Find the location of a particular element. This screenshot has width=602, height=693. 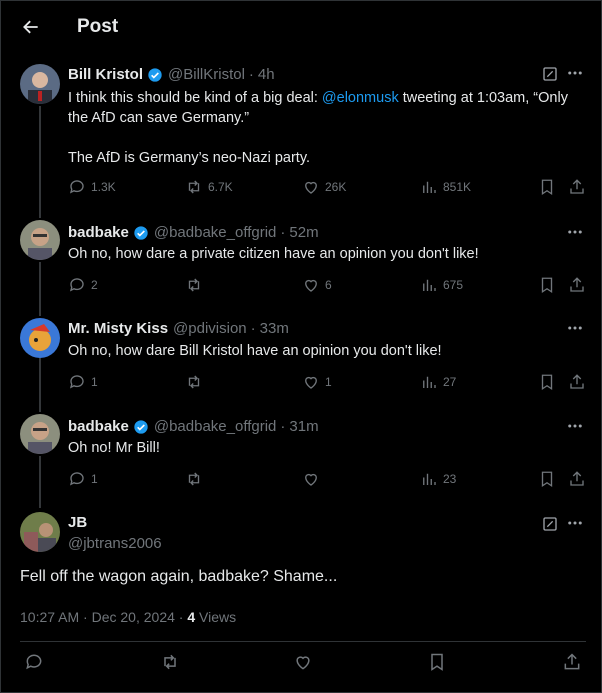

header: Post is located at coordinates (301, 28).